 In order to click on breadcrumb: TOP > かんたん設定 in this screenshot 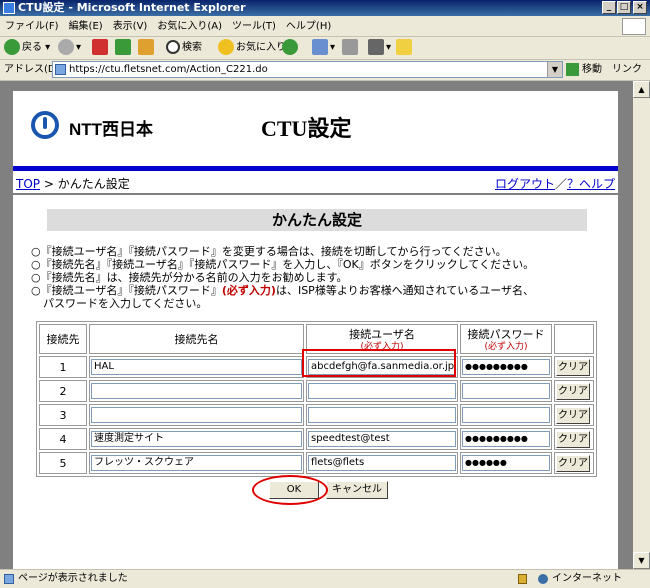, I will do `click(73, 183)`.